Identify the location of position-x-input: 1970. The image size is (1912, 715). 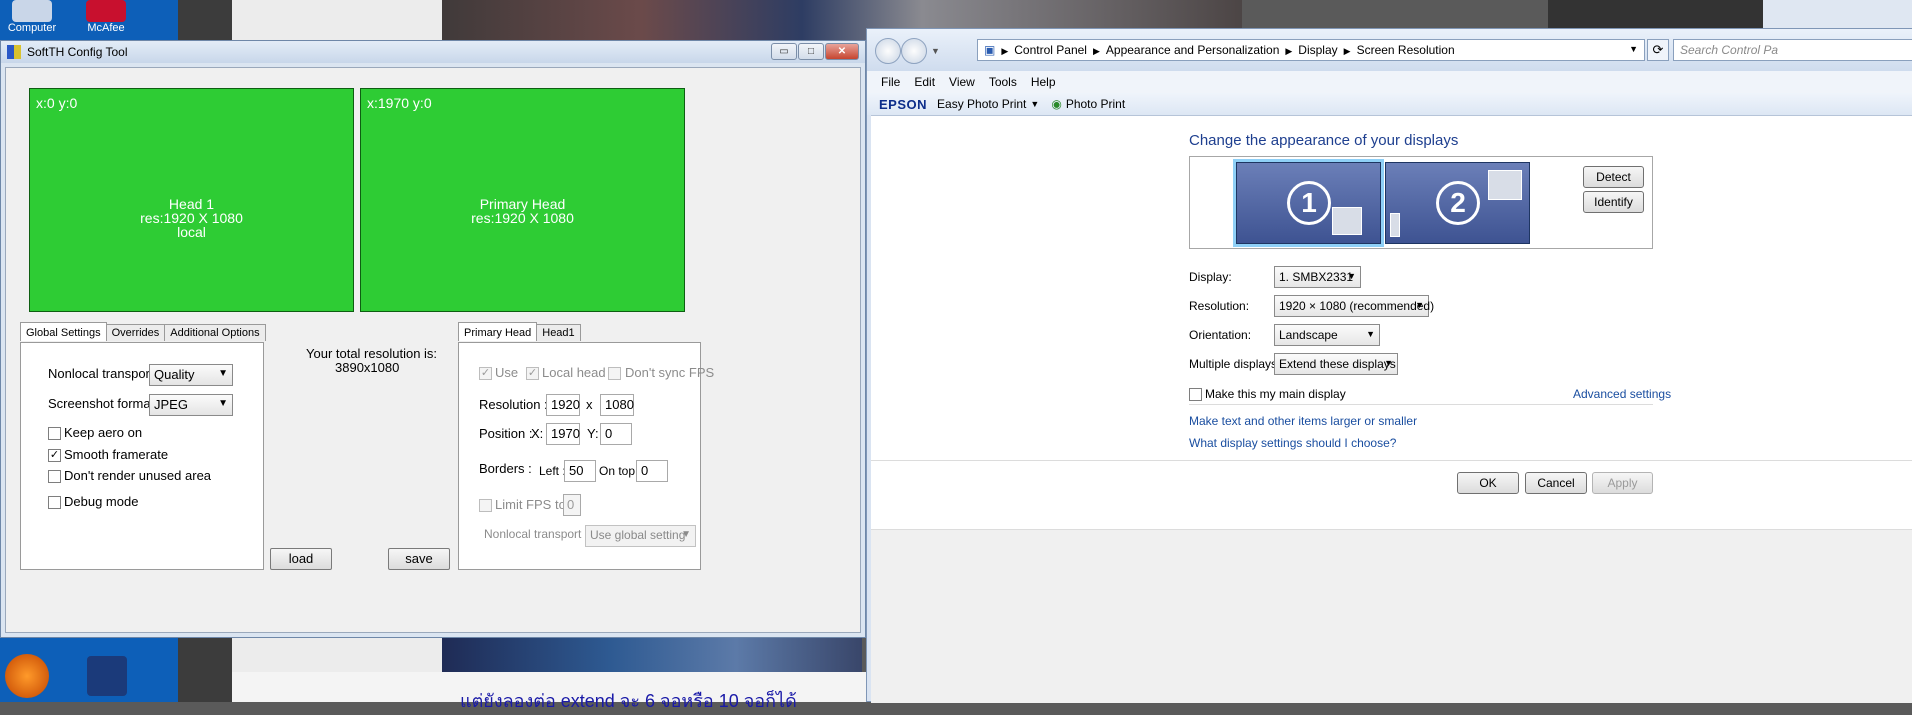
(563, 434).